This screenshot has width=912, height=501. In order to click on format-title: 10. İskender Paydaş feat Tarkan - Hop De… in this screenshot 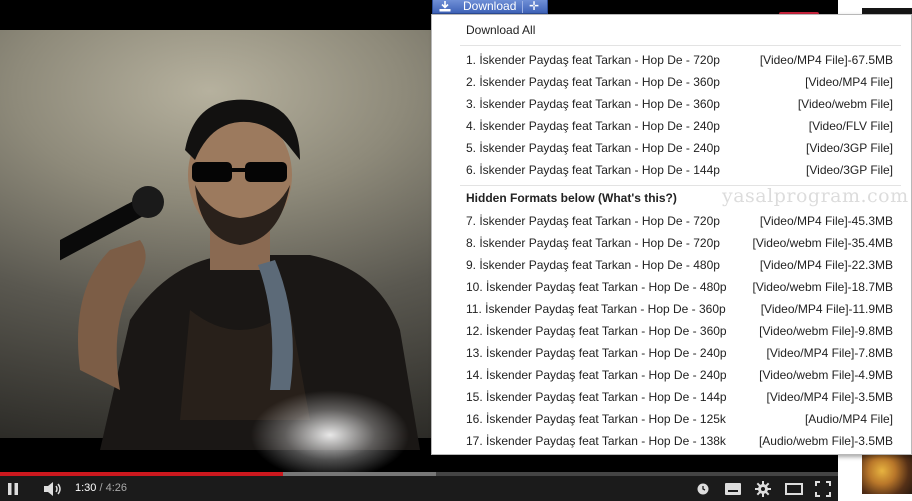, I will do `click(596, 287)`.